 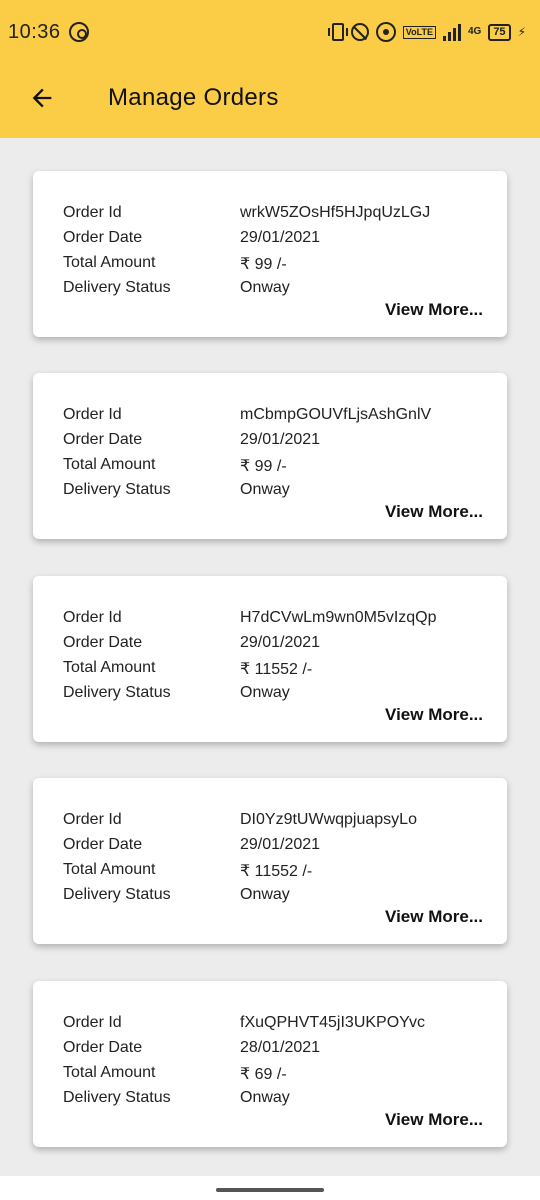 What do you see at coordinates (359, 32) in the screenshot?
I see `do-not-disturb-icon` at bounding box center [359, 32].